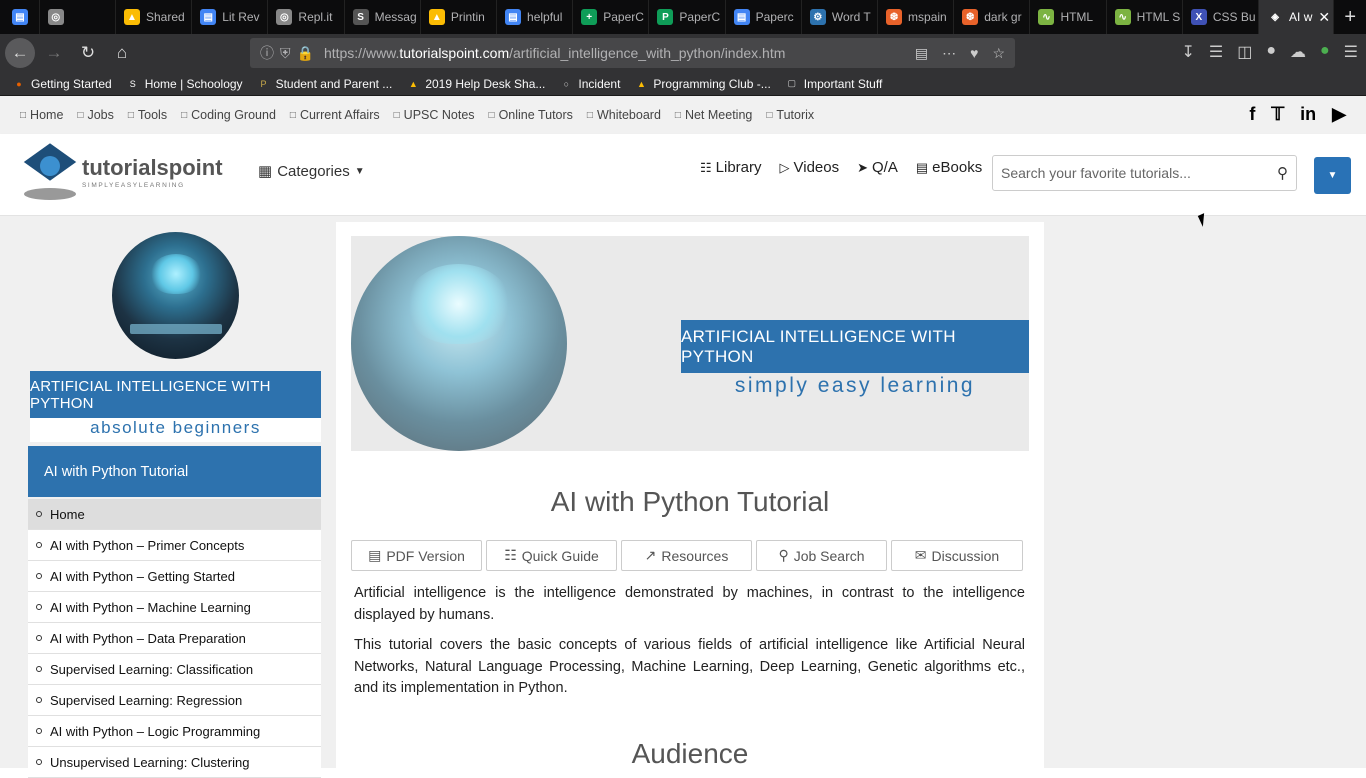 Image resolution: width=1366 pixels, height=778 pixels. What do you see at coordinates (20, 17) in the screenshot?
I see `browser-tab: ▤` at bounding box center [20, 17].